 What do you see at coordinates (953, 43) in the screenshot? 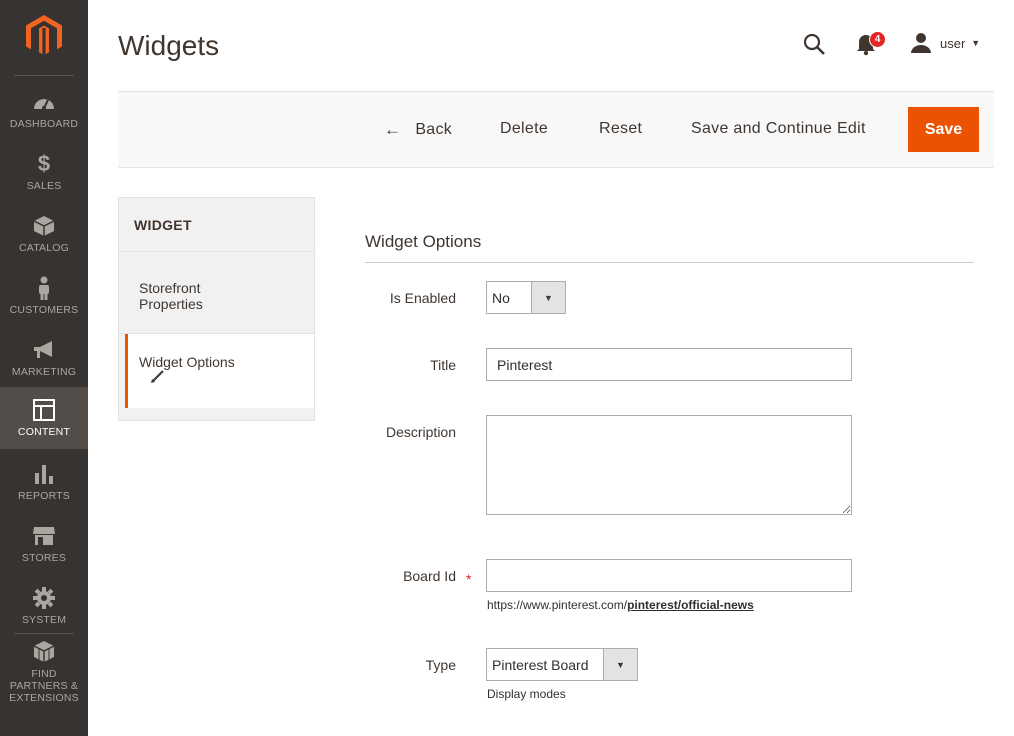
I see `user-name: user` at bounding box center [953, 43].